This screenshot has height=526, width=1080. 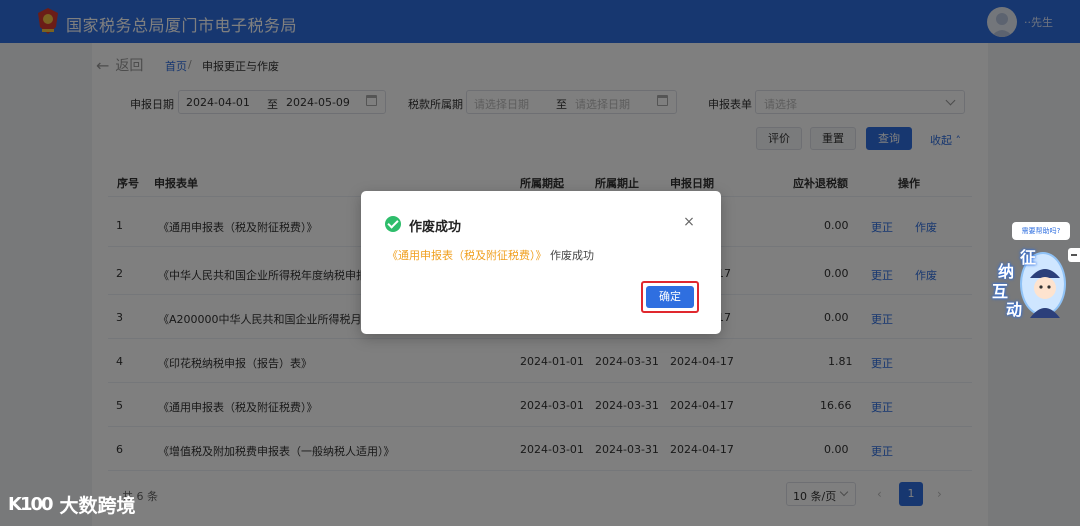 I want to click on watermark-text: 大数跨境, so click(x=97, y=506).